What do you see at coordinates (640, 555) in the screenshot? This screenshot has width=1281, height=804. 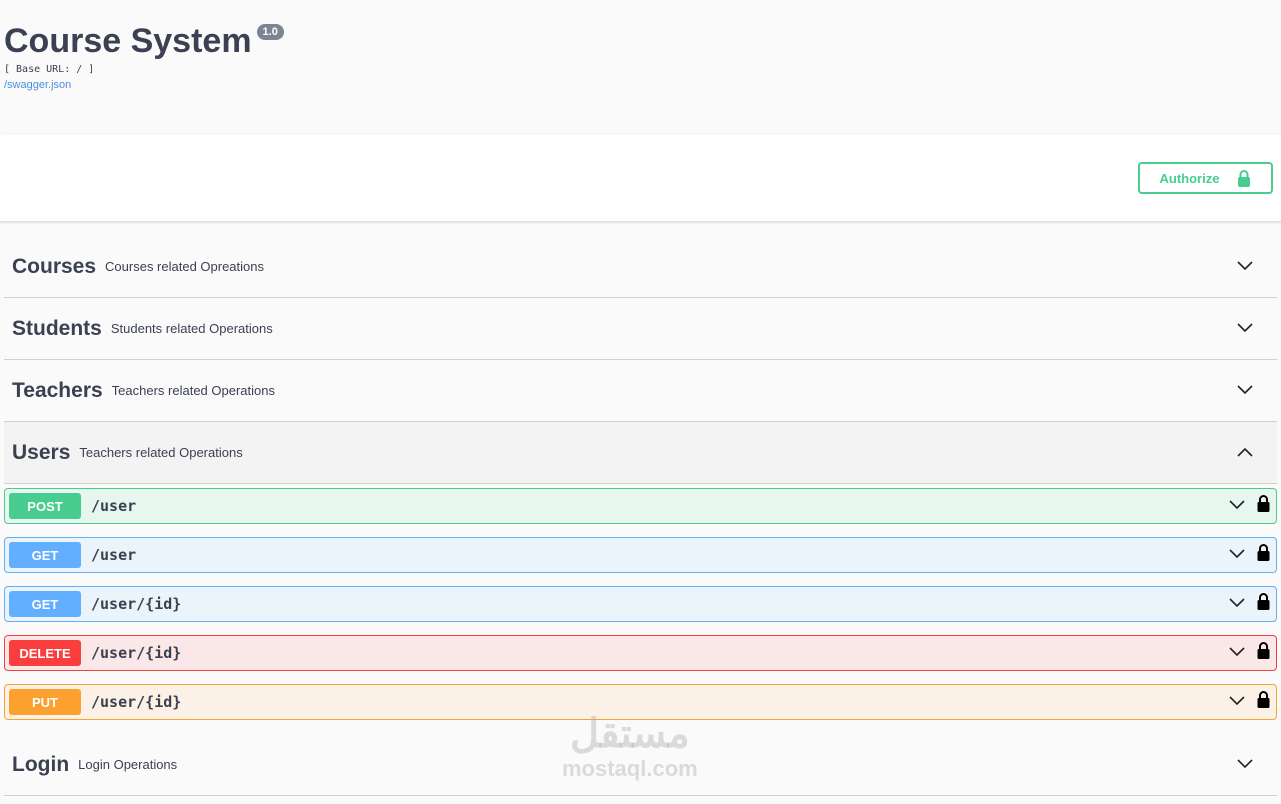 I see `operation-get: GET/user` at bounding box center [640, 555].